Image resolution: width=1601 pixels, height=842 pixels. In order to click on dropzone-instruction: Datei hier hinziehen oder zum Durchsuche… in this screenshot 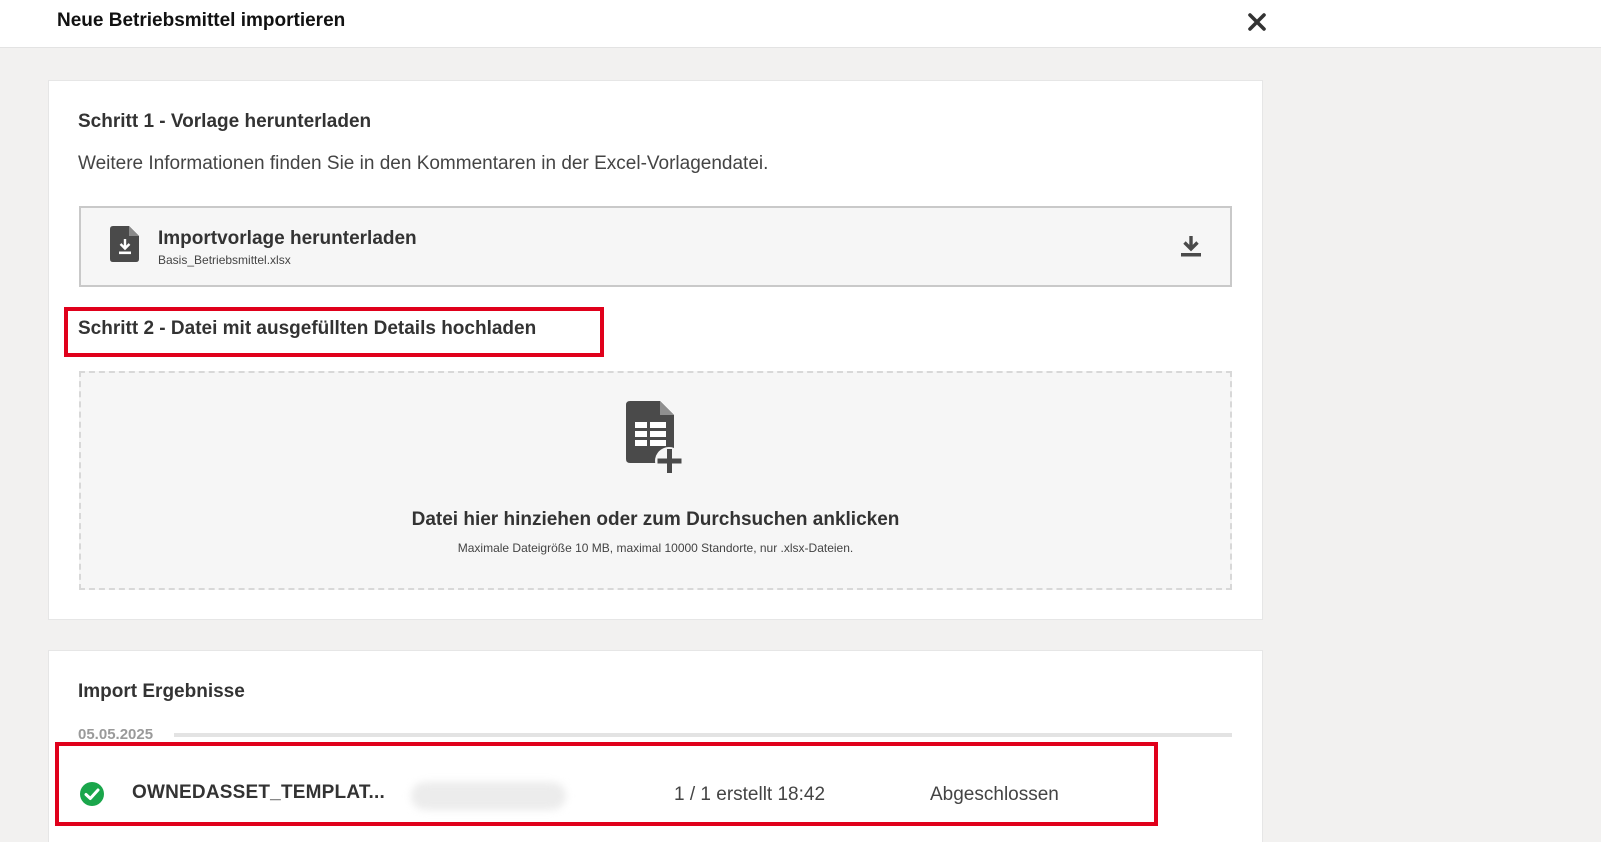, I will do `click(655, 519)`.